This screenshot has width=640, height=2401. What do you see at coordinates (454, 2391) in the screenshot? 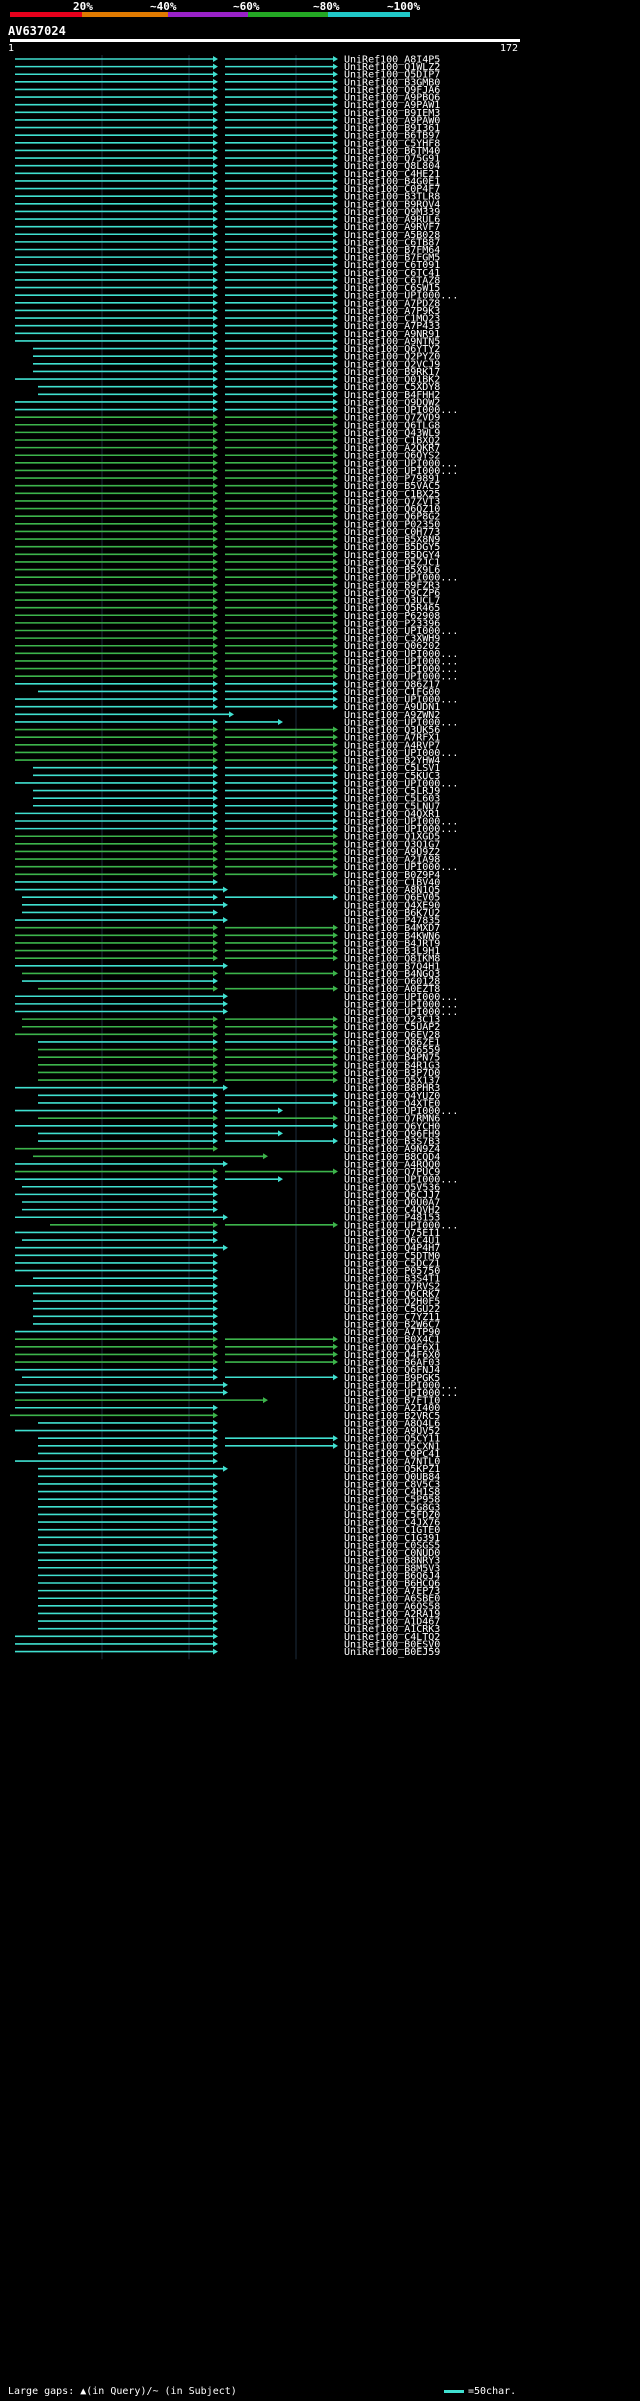
I see `legend-line-sample` at bounding box center [454, 2391].